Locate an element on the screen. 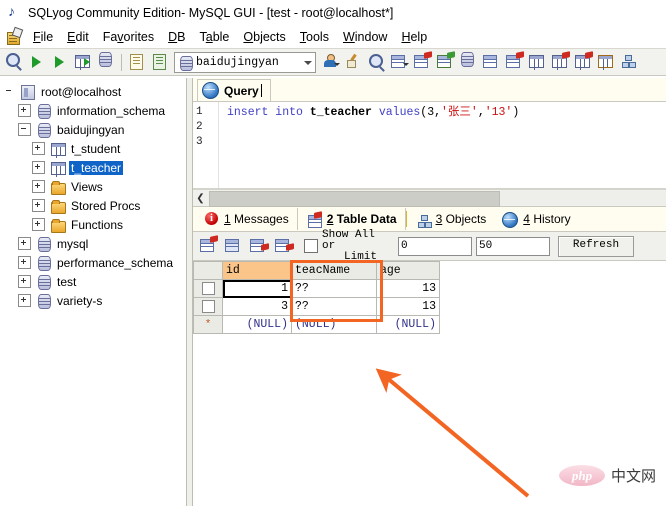 The width and height of the screenshot is (666, 506). scroll-left-arrow-icon: ❮ is located at coordinates (200, 198).